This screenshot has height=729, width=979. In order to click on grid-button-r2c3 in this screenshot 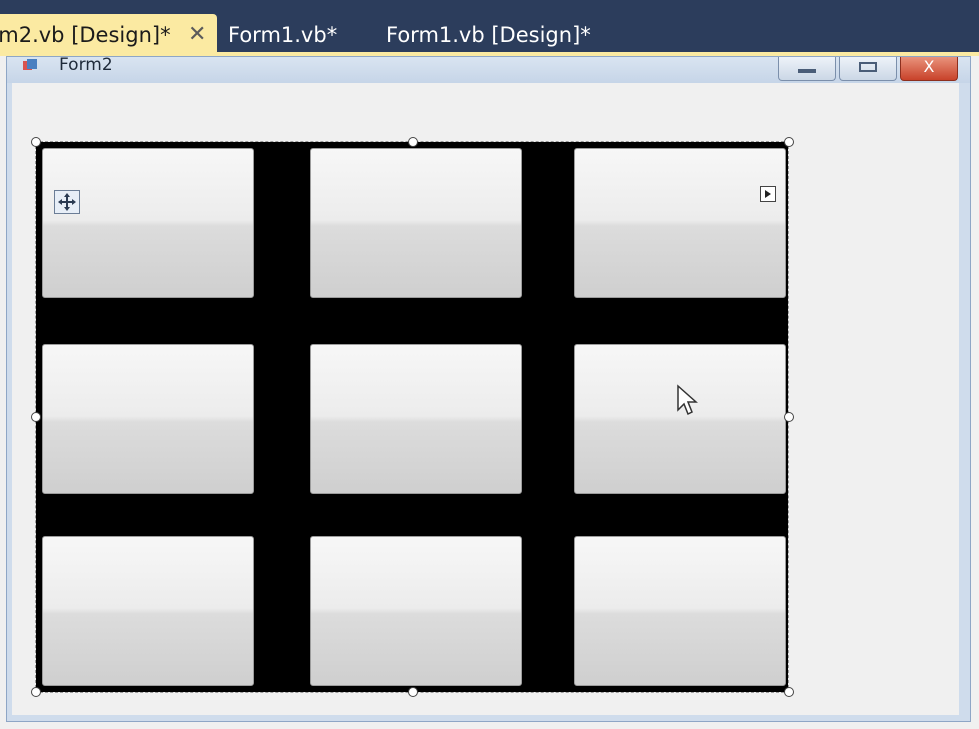, I will do `click(680, 419)`.